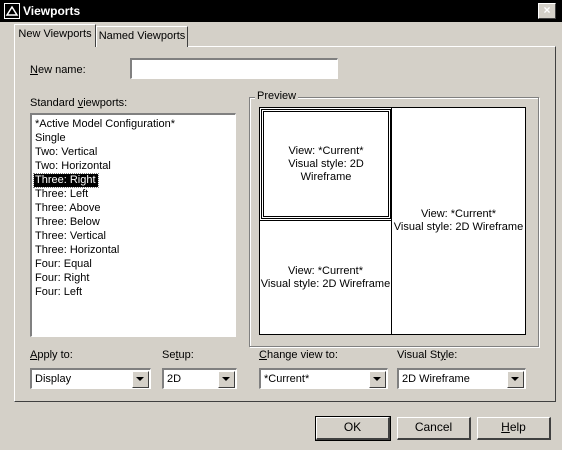 The height and width of the screenshot is (450, 562). What do you see at coordinates (90, 378) in the screenshot?
I see `apply-to-dropdown: Display` at bounding box center [90, 378].